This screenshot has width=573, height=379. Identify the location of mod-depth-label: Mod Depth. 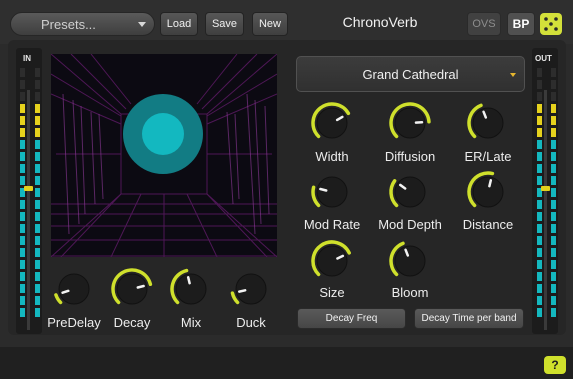
(410, 224).